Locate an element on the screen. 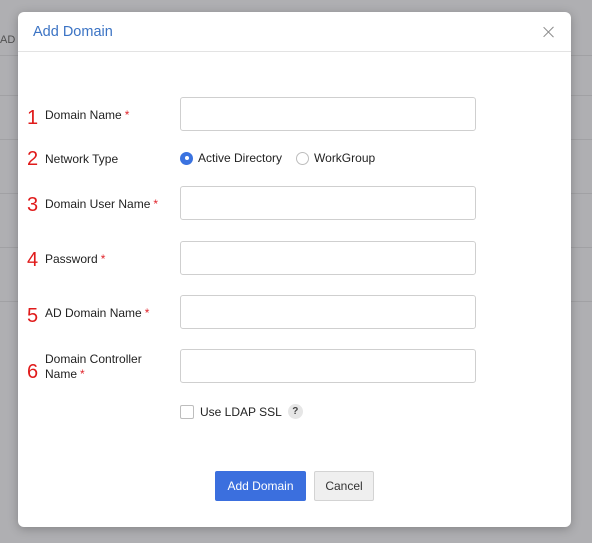 The height and width of the screenshot is (543, 592). use-ldap-ssl-row: Use LDAP SSL ? is located at coordinates (241, 411).